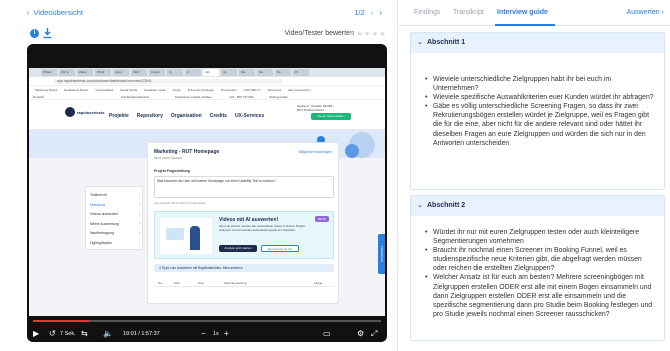 This screenshot has width=670, height=351. What do you see at coordinates (359, 12) in the screenshot?
I see `pager-count: 1/2` at bounding box center [359, 12].